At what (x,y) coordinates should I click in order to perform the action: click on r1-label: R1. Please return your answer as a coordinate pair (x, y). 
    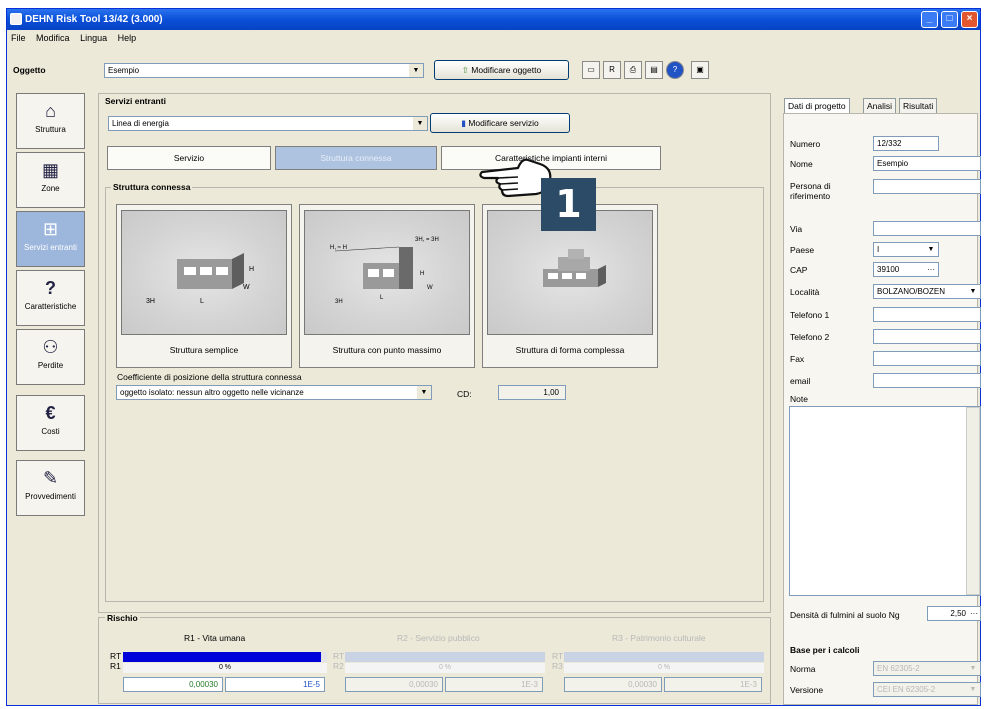
    Looking at the image, I should click on (115, 666).